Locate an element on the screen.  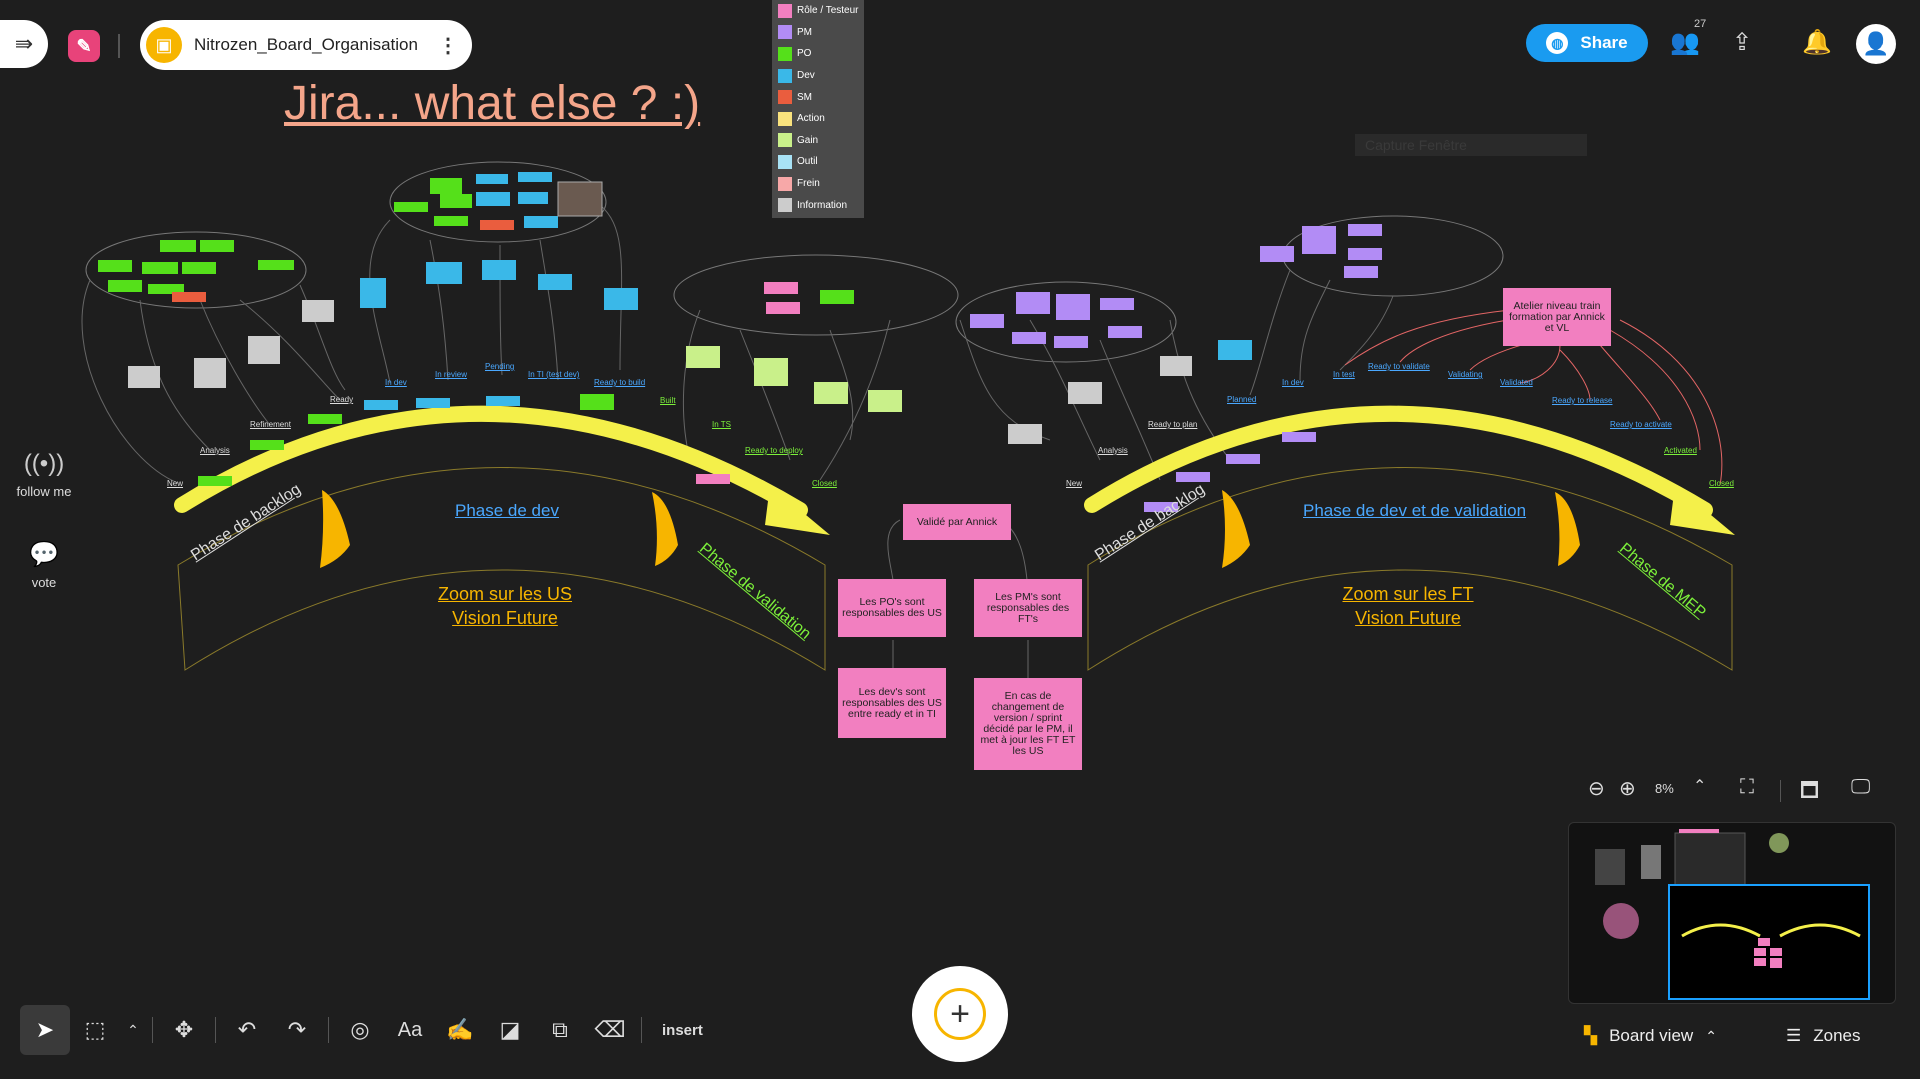
cluster-ellipse is located at coordinates (816, 295).